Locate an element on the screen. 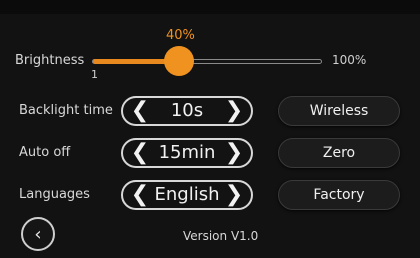 Image resolution: width=420 pixels, height=258 pixels. auto-off-value: 15min is located at coordinates (187, 152).